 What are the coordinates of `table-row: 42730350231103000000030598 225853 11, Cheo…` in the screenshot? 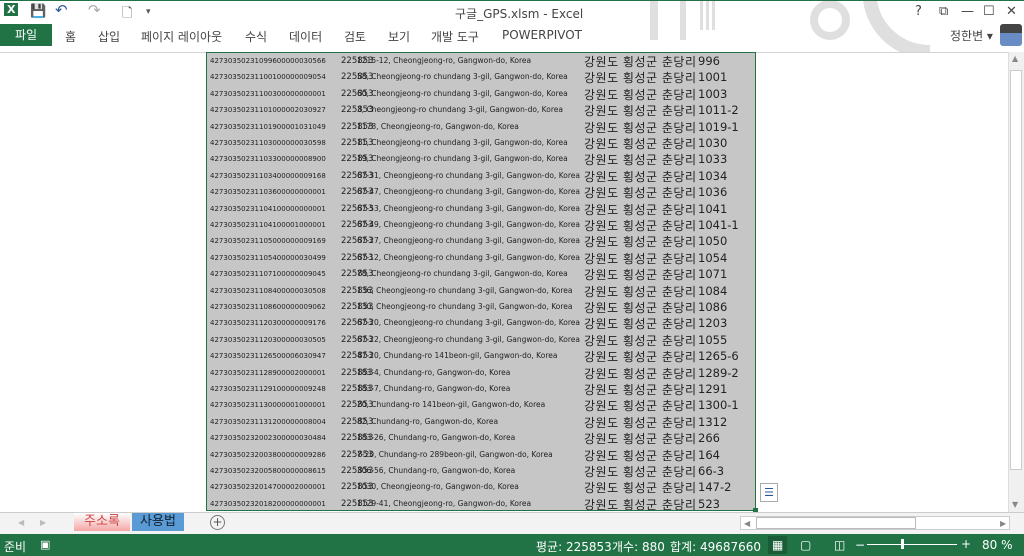 It's located at (481, 143).